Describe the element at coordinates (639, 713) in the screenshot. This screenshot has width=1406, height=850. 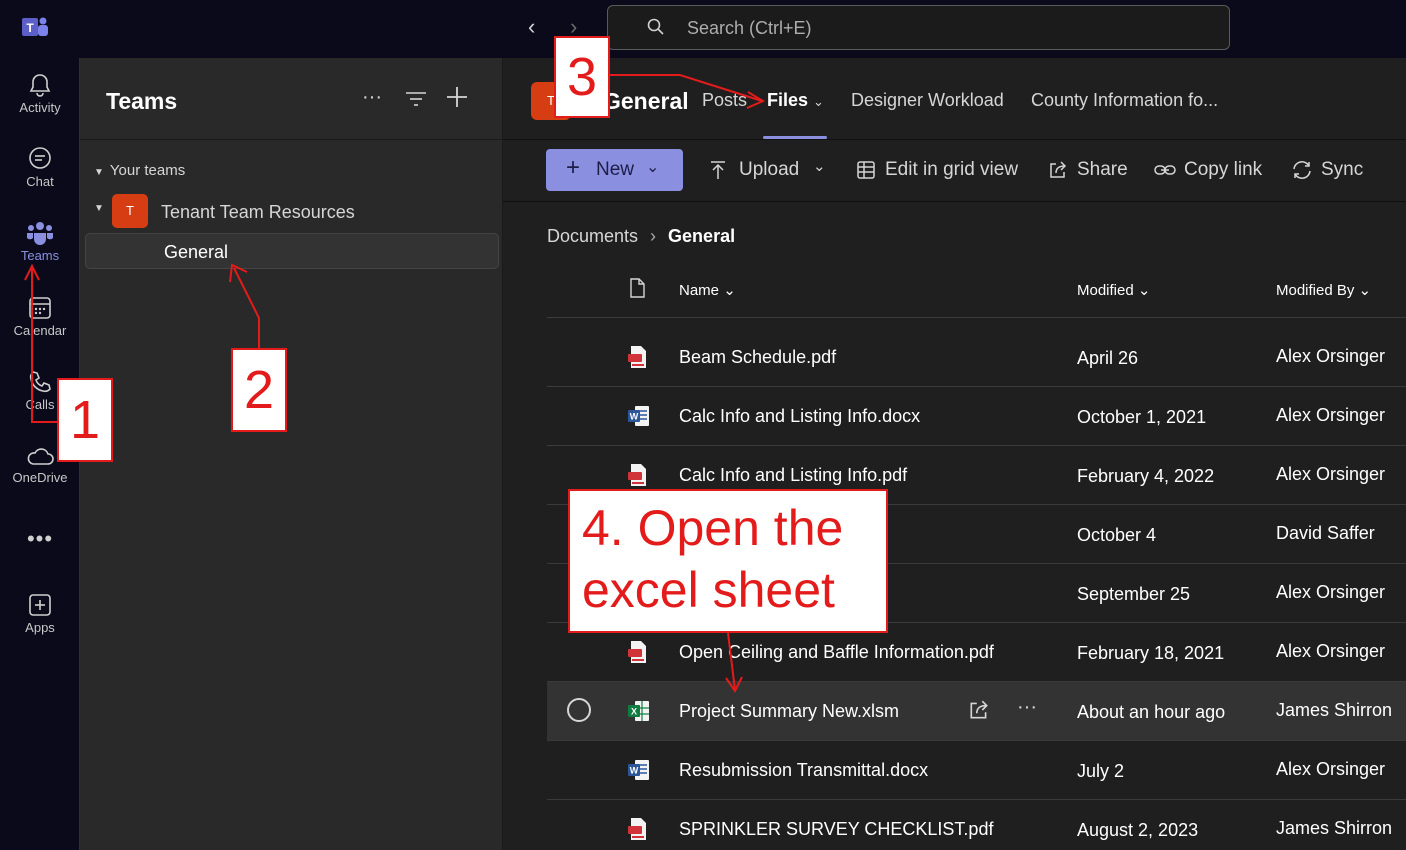
I see `excel-file-icon: X` at that location.